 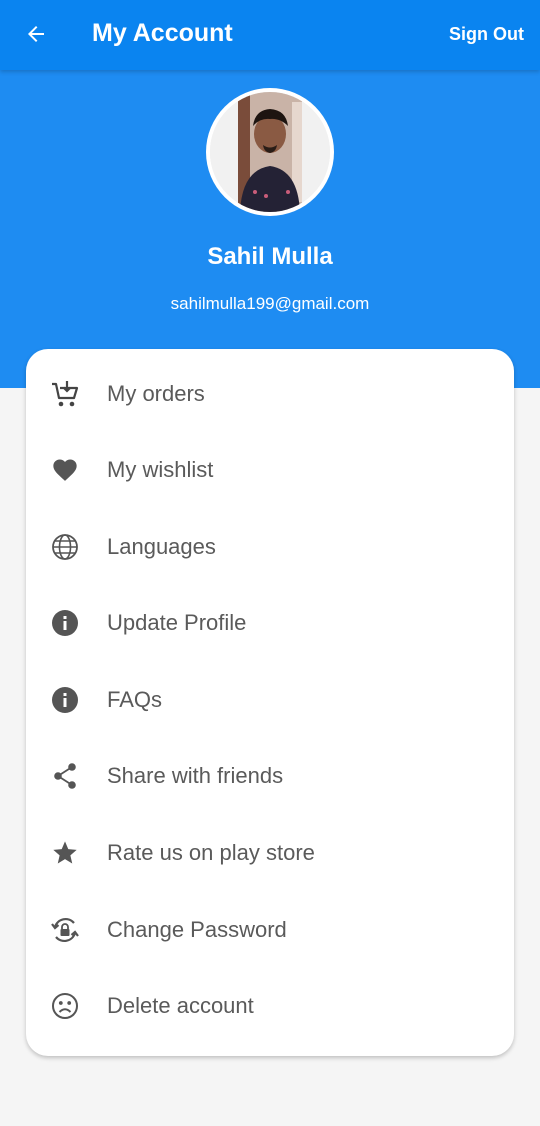 I want to click on menu-item-delete-account: Delete account, so click(x=270, y=1006).